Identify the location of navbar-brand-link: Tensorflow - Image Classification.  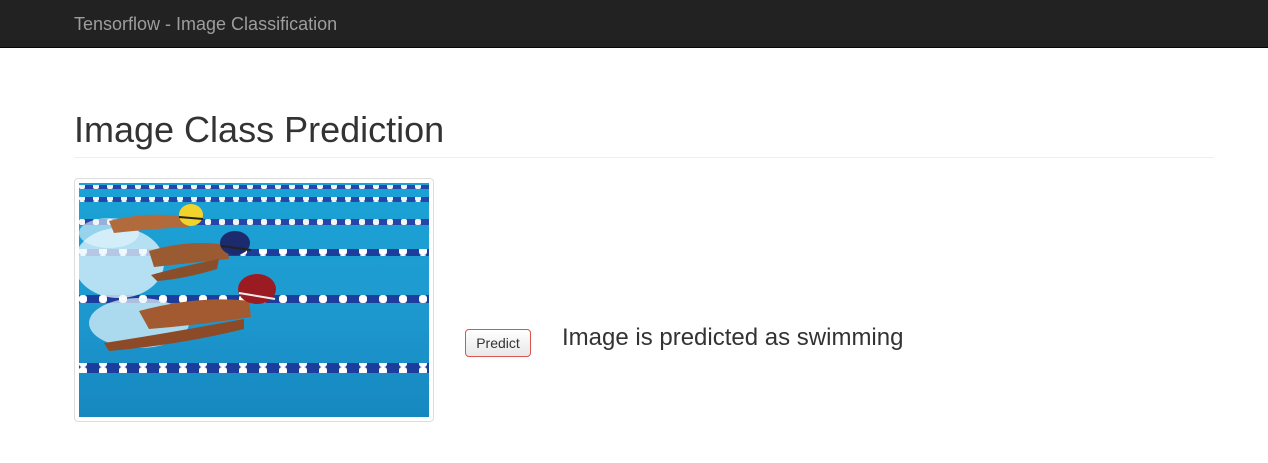
(205, 24).